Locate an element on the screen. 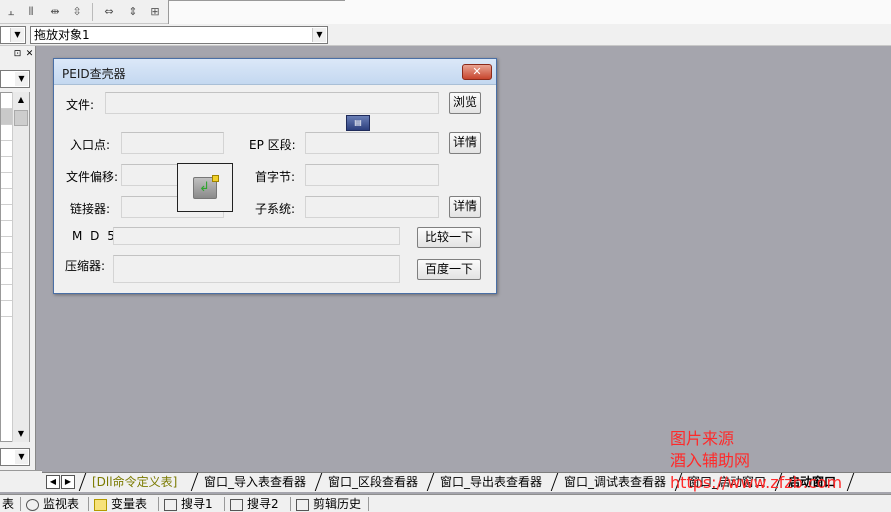 The width and height of the screenshot is (891, 512). arrow-icon: ↲ is located at coordinates (204, 187).